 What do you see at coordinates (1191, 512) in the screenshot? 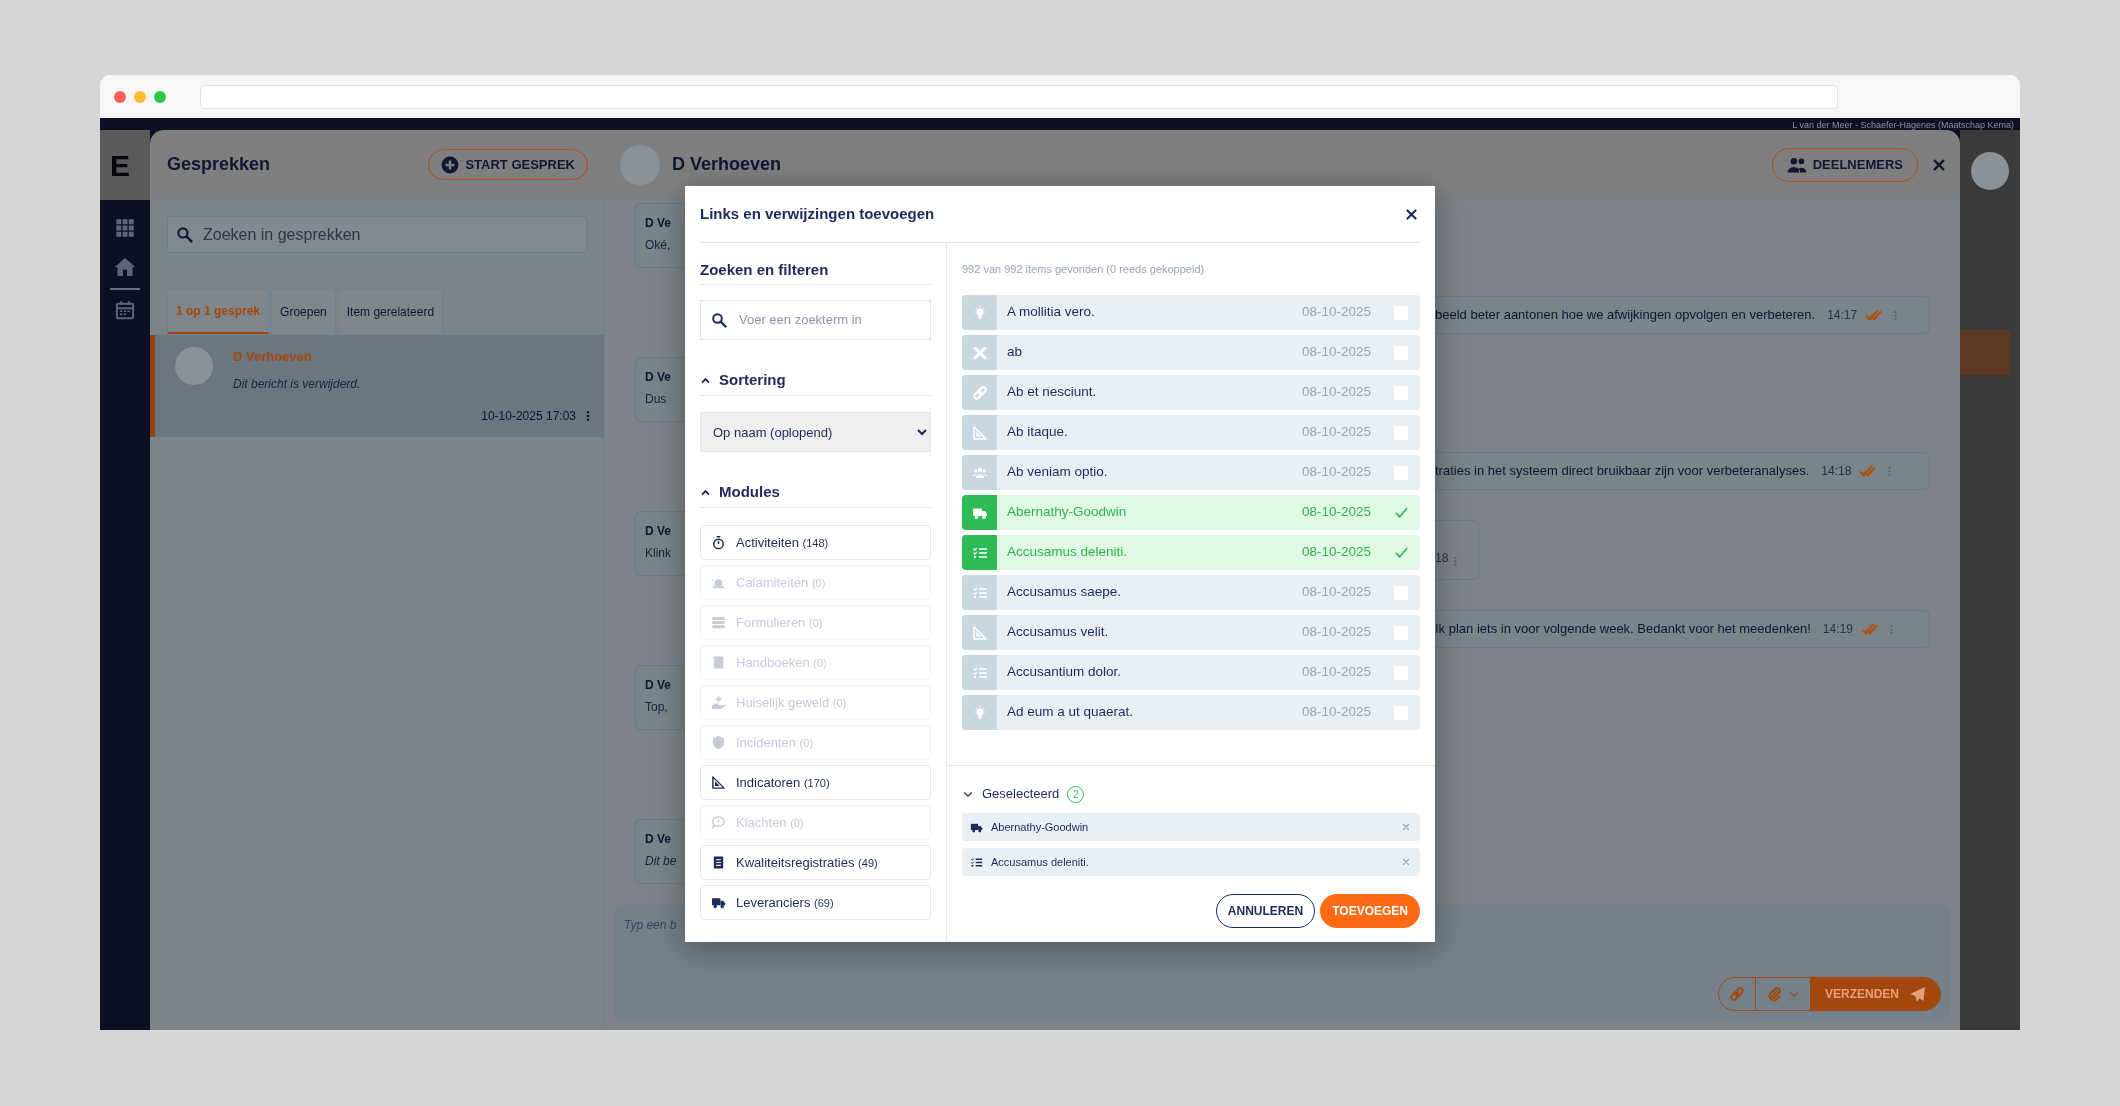
I see `result-item: Abernathy-Goodwin 08-10-2025` at bounding box center [1191, 512].